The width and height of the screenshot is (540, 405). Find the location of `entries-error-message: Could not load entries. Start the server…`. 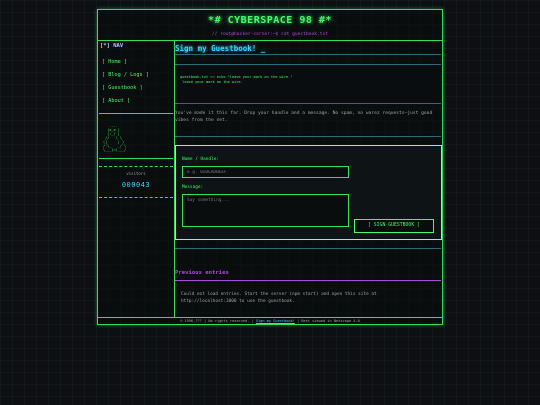

entries-error-message: Could not load entries. Start the server… is located at coordinates (279, 298).